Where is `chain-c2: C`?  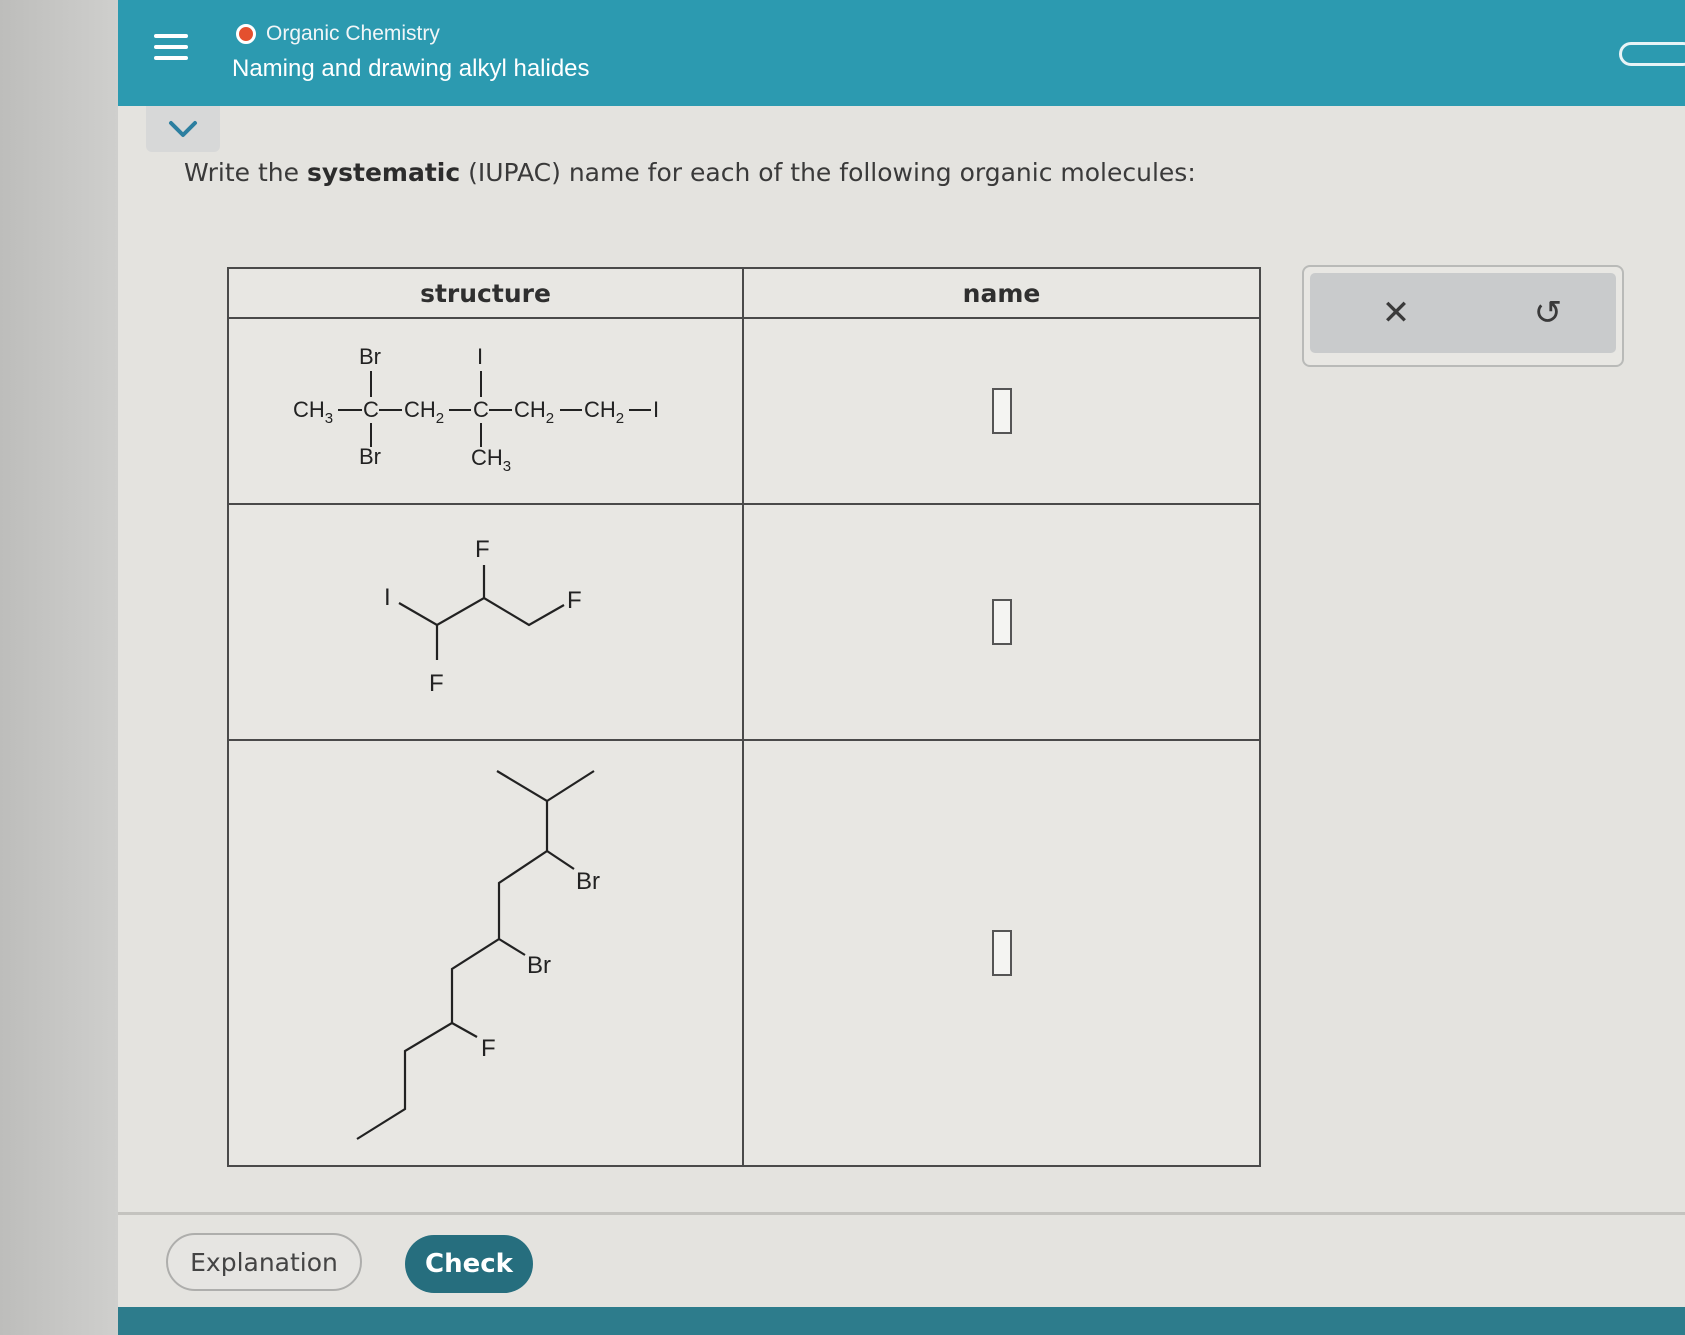 chain-c2: C is located at coordinates (371, 409).